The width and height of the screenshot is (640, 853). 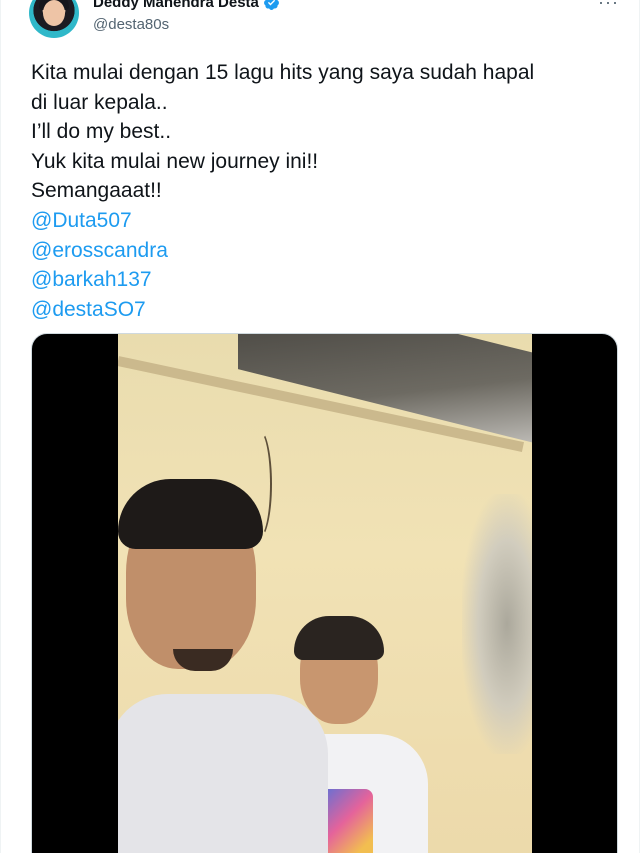 I want to click on avatar-face, so click(x=54, y=13).